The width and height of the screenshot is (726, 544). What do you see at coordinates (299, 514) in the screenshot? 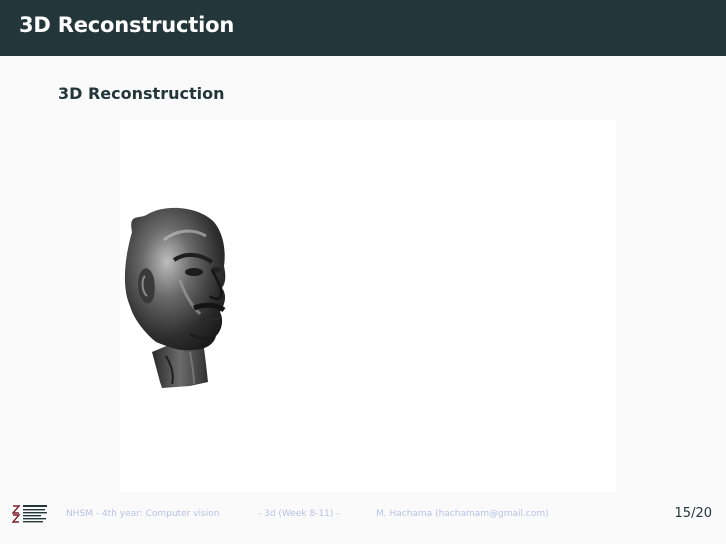
I see `footer-section: - 3d (Week 8-11) -` at bounding box center [299, 514].